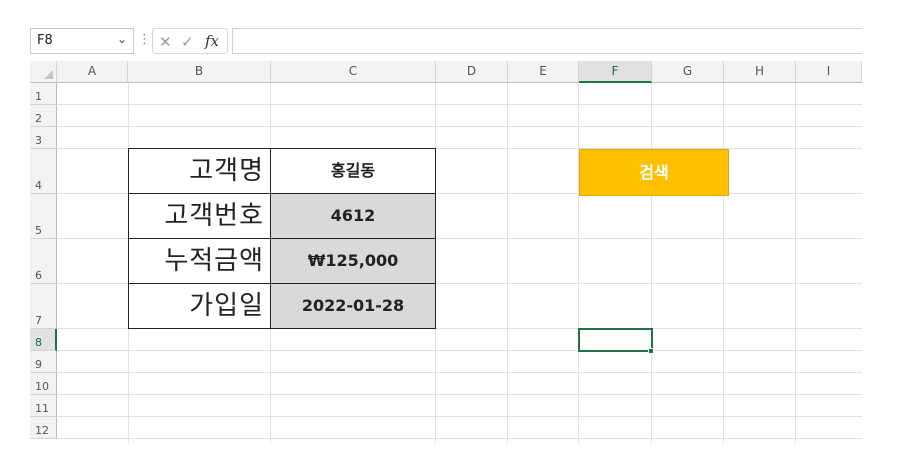 The width and height of the screenshot is (904, 465). Describe the element at coordinates (199, 216) in the screenshot. I see `label-customer-number: 고객번호` at that location.